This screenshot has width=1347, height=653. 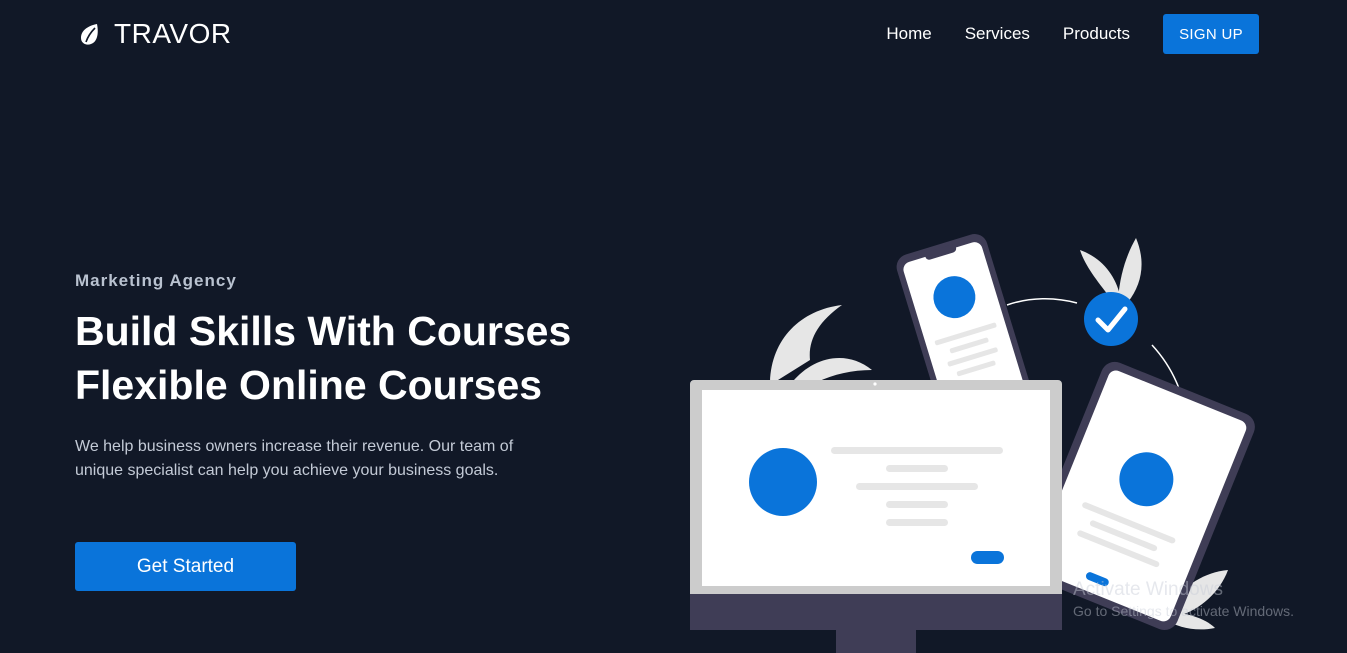 What do you see at coordinates (821, 348) in the screenshot?
I see `leaf-decoration-left` at bounding box center [821, 348].